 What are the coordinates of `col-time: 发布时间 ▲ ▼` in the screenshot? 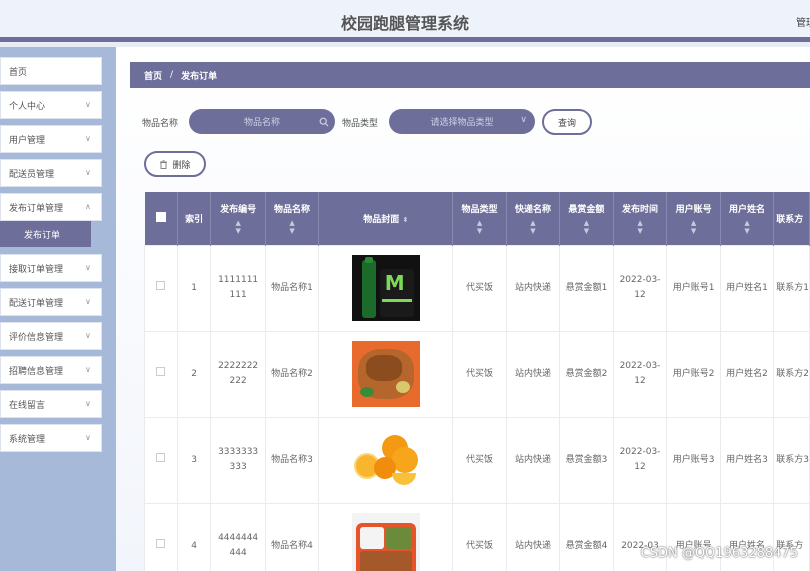 It's located at (640, 218).